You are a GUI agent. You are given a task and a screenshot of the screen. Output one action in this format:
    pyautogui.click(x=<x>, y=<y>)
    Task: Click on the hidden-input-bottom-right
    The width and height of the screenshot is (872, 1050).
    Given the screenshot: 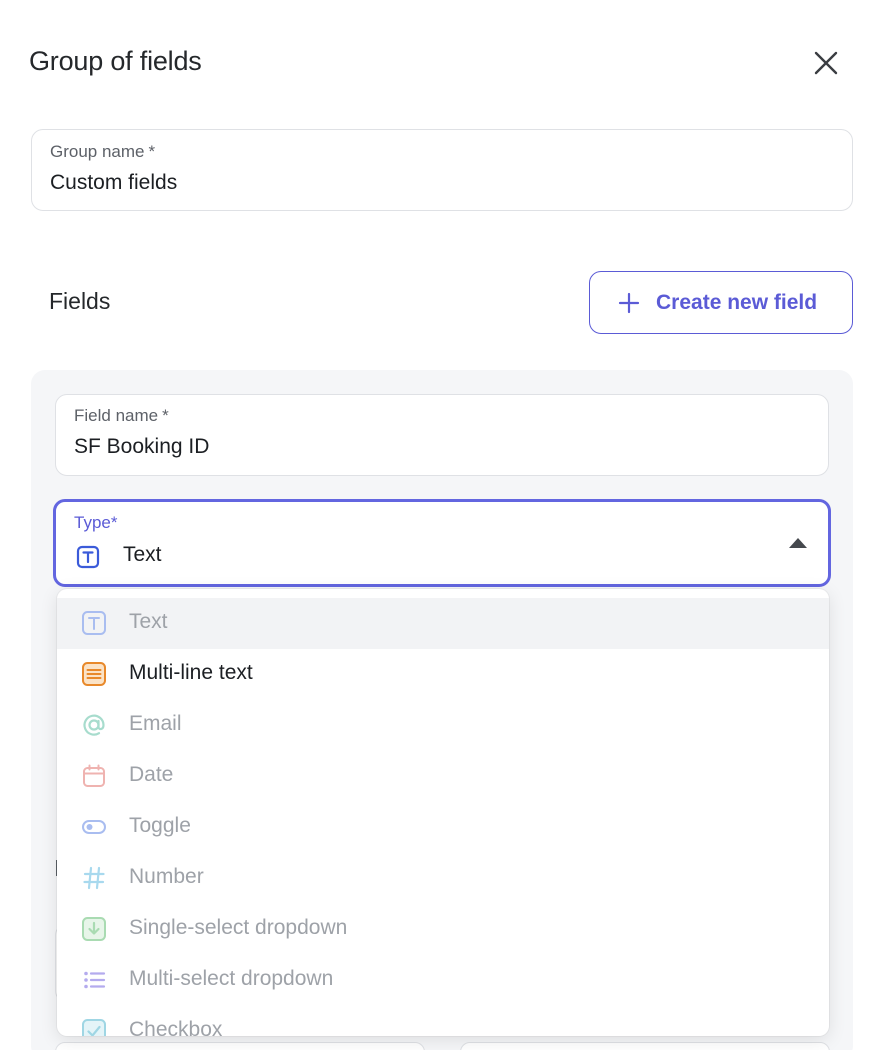 What is the action you would take?
    pyautogui.click(x=645, y=1046)
    